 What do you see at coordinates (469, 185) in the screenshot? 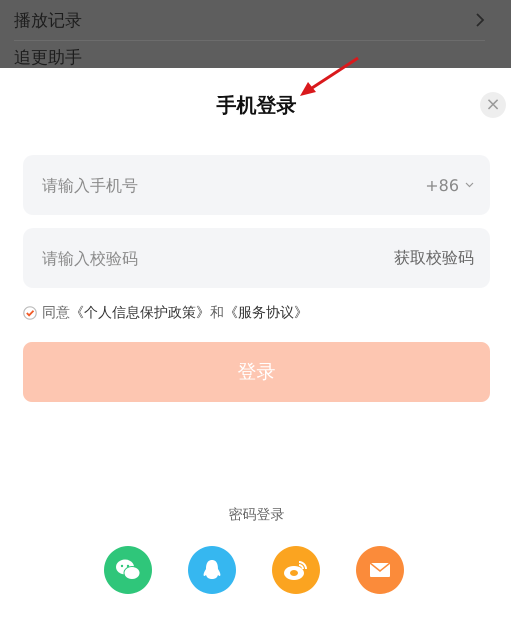
I see `chevron-down-icon` at bounding box center [469, 185].